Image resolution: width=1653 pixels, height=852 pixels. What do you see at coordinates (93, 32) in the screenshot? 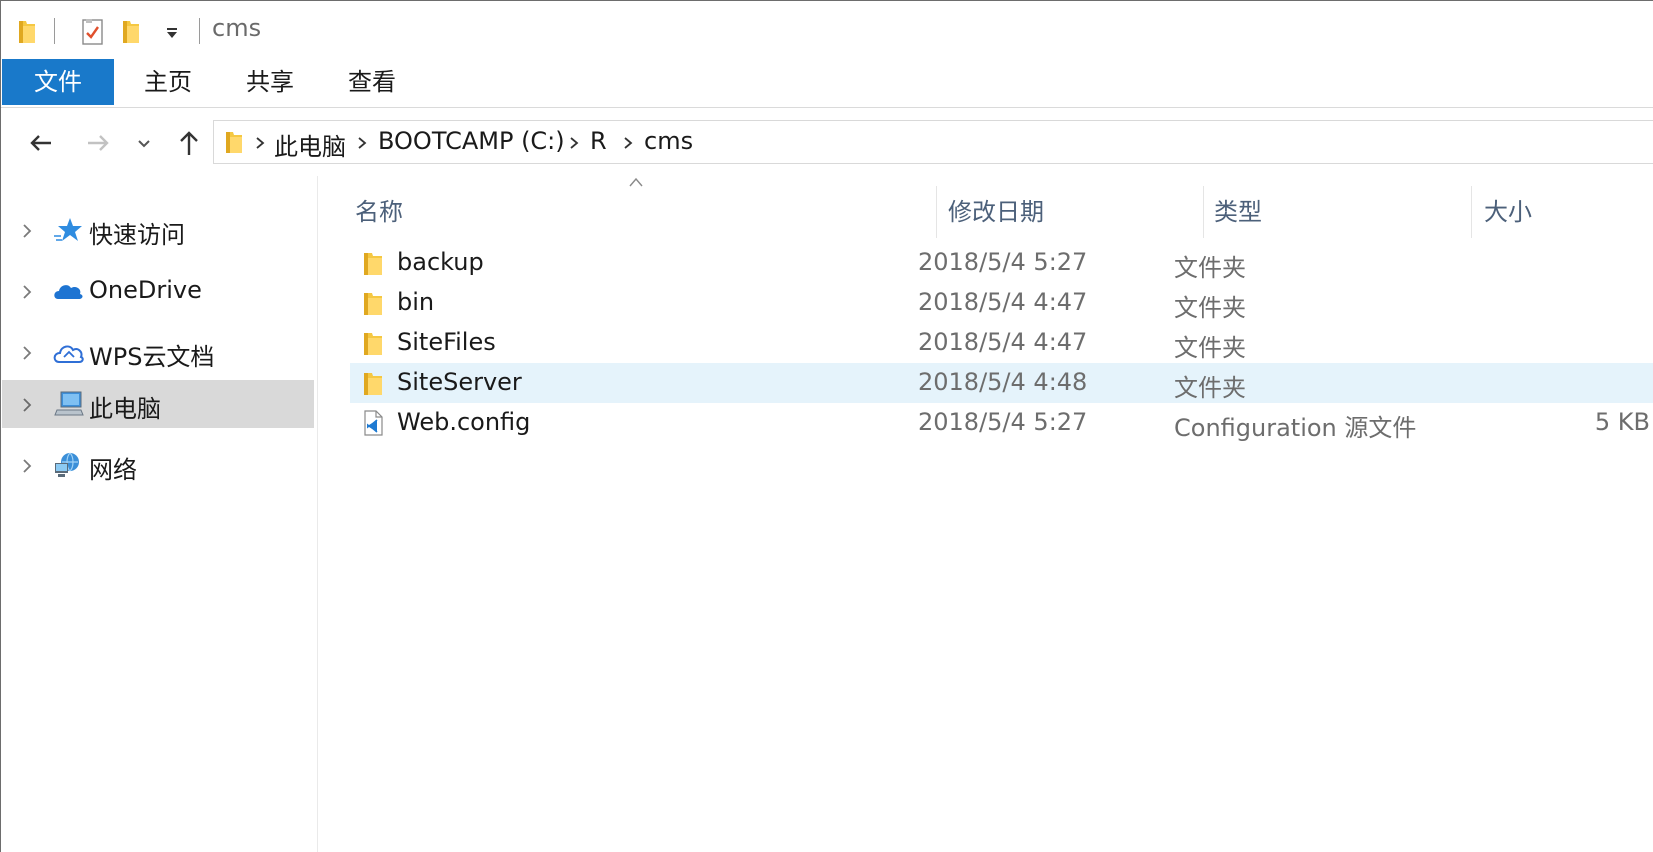
I see `properties-icon` at bounding box center [93, 32].